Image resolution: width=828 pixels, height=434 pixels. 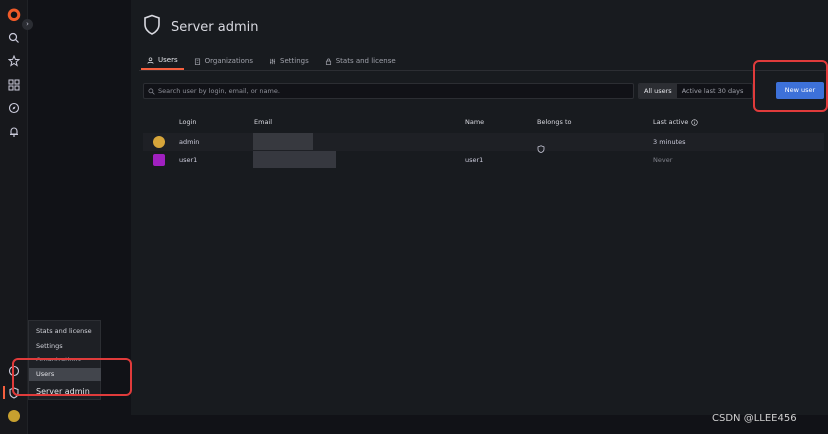 I want to click on info-icon, so click(x=694, y=122).